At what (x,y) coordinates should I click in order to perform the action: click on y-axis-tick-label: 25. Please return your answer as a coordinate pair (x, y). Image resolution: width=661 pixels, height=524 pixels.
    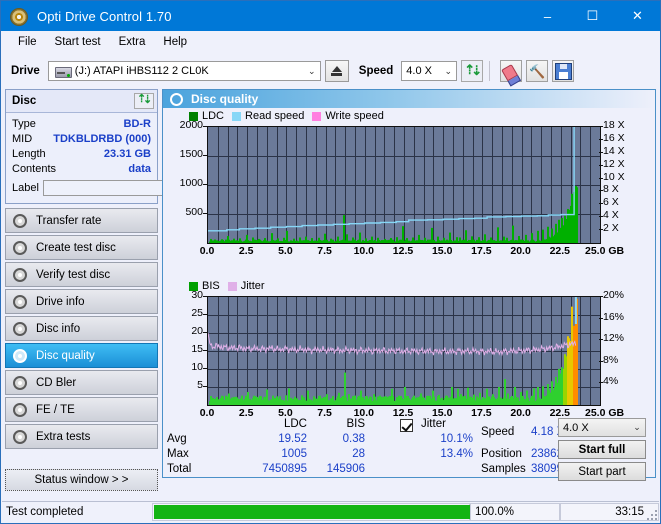
    Looking at the image, I should click on (197, 313).